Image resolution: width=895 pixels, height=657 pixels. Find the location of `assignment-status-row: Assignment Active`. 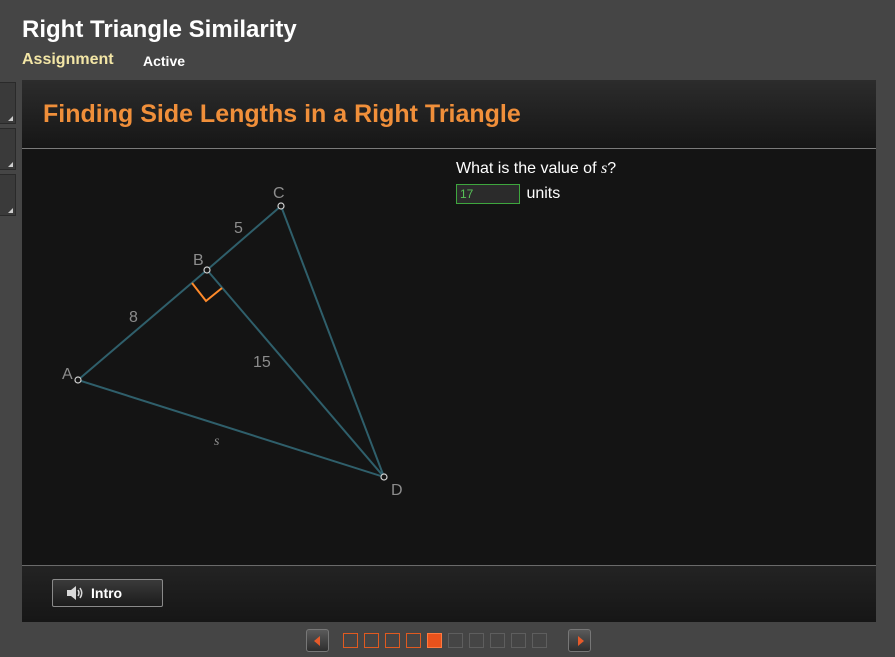

assignment-status-row: Assignment Active is located at coordinates (103, 60).